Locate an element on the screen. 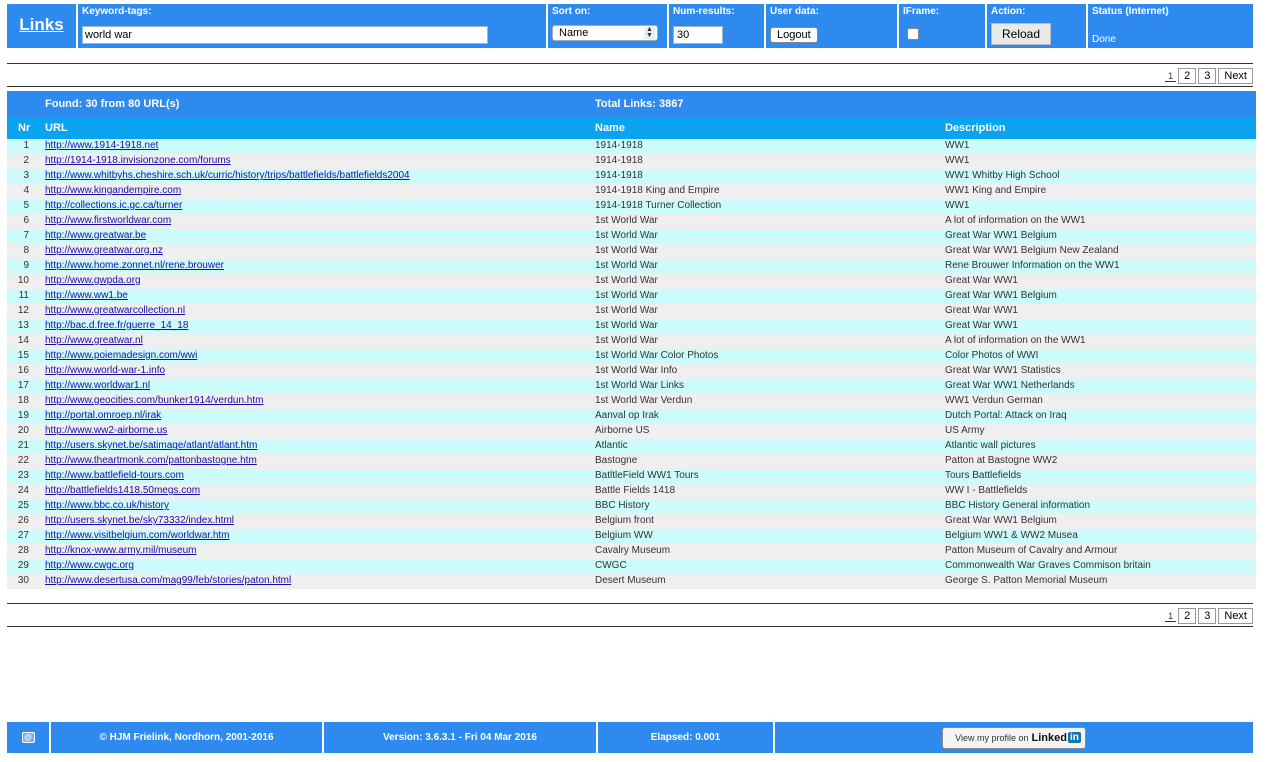 This screenshot has width=1272, height=762. row-number: 6 is located at coordinates (26, 220).